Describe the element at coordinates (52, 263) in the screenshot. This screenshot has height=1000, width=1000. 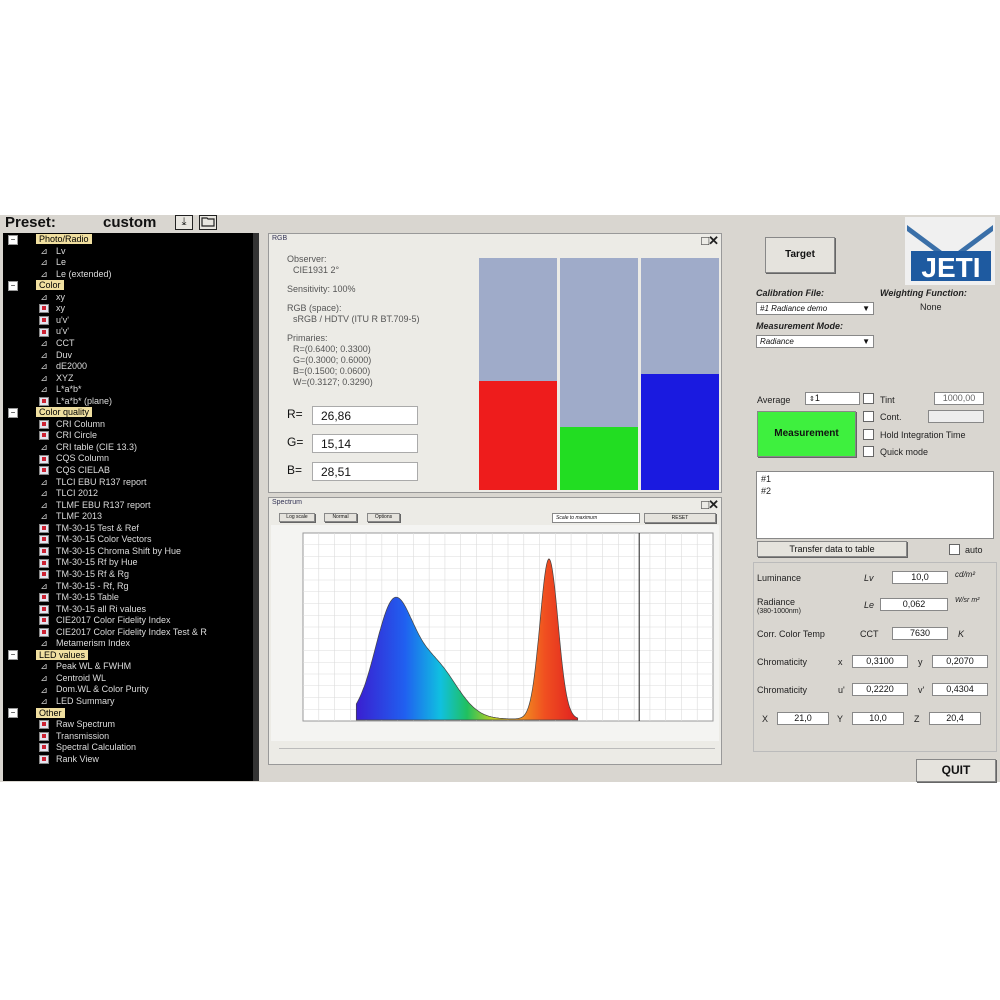
I see `tree-item: ⊿ Le` at that location.